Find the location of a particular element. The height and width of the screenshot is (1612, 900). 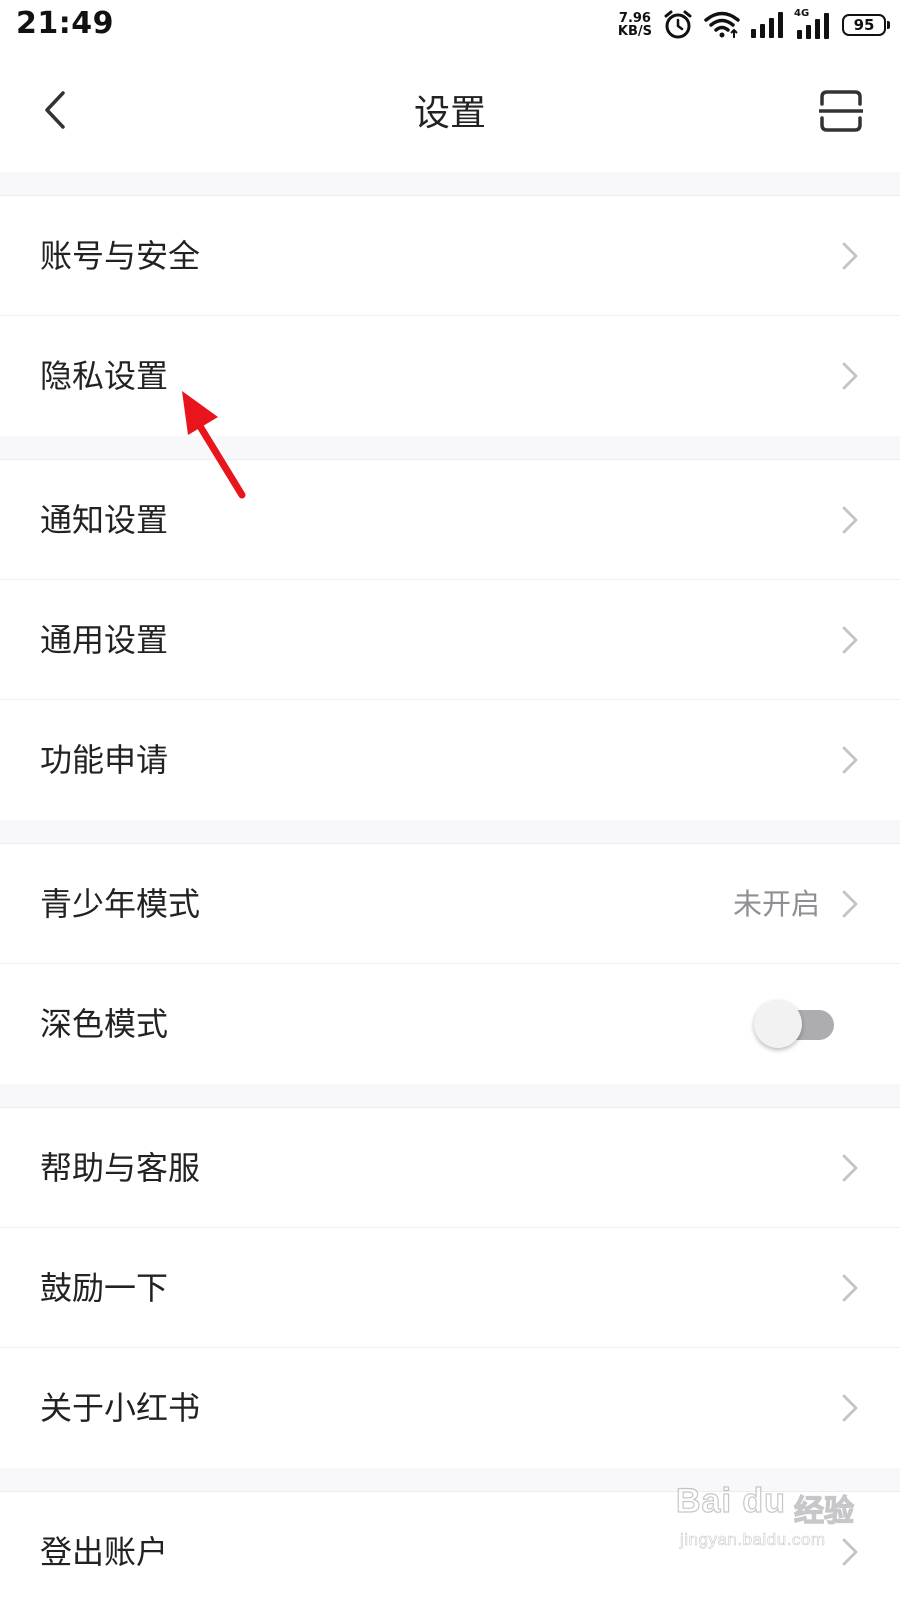

row-label: 账号与安全 is located at coordinates (120, 256).